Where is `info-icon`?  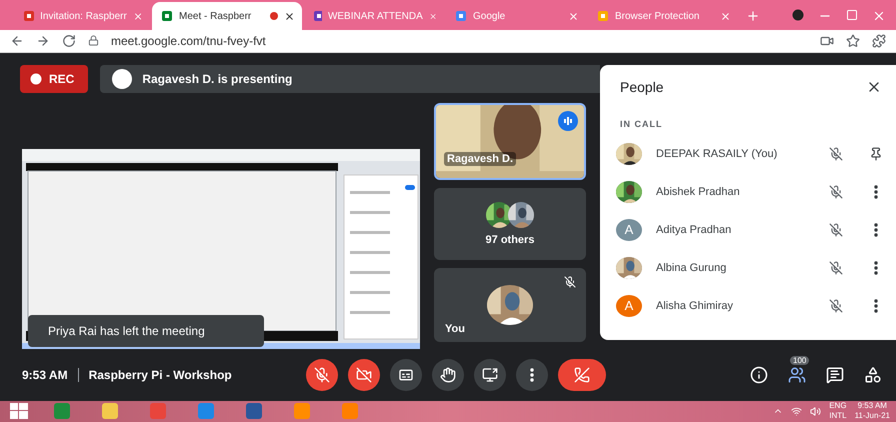
info-icon is located at coordinates (759, 375).